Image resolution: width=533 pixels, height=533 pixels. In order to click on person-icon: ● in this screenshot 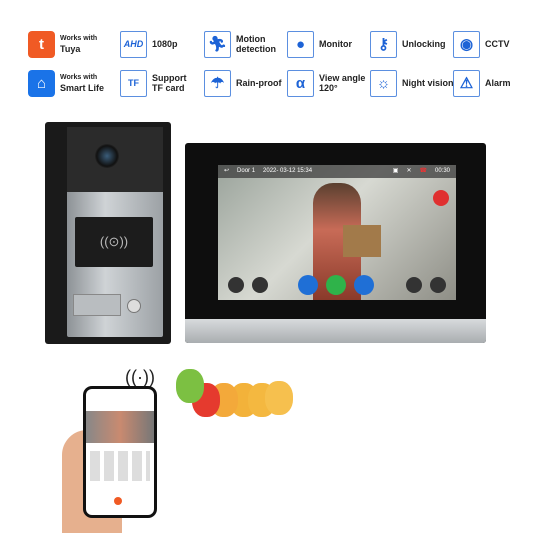, I will do `click(300, 44)`.